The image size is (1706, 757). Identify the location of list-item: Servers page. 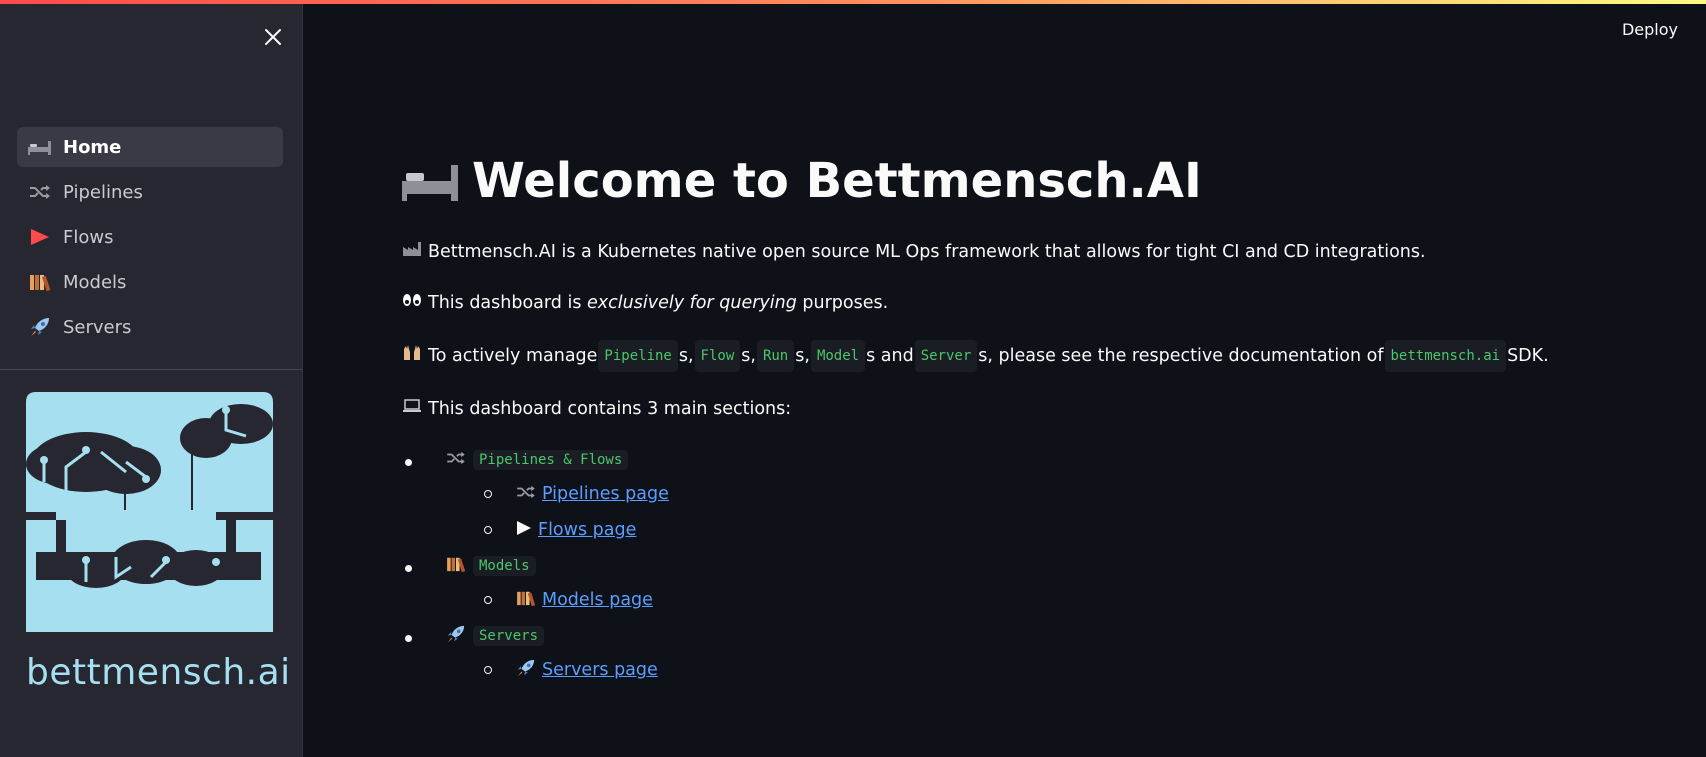
(1054, 670).